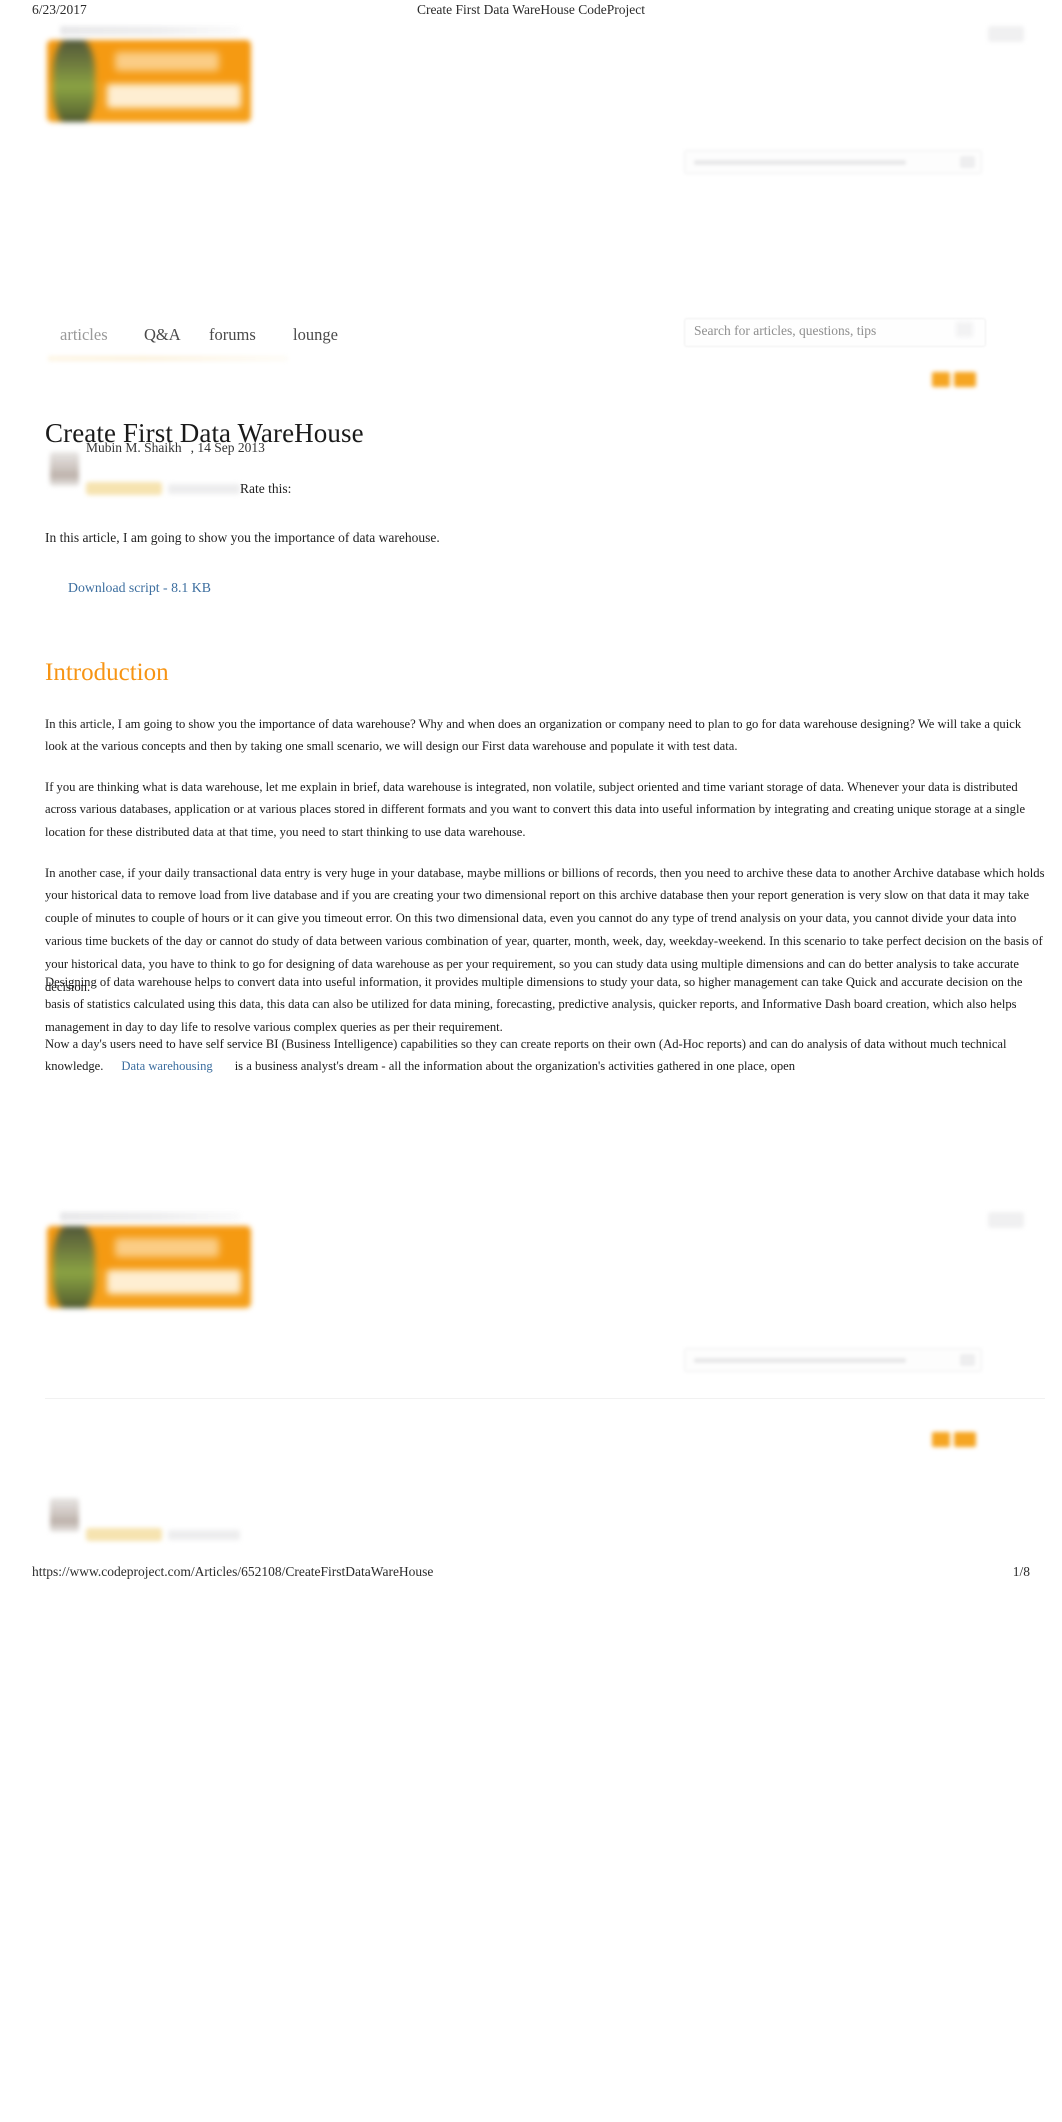  Describe the element at coordinates (150, 1216) in the screenshot. I see `banner-tagline-ghost-repeat` at that location.